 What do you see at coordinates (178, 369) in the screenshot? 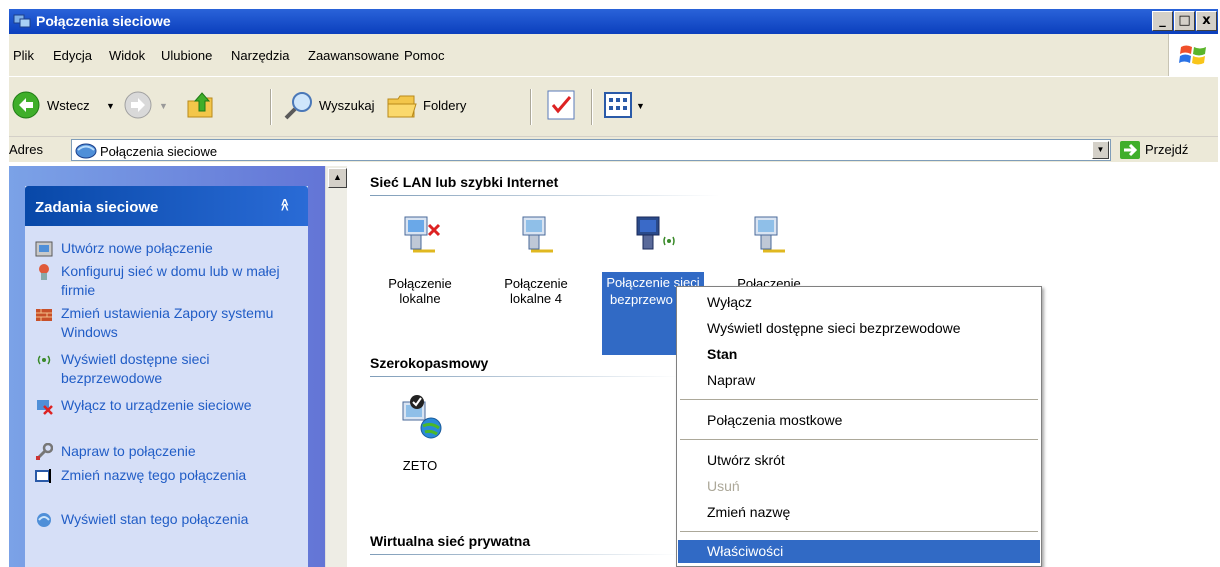
I see `task-label: Wyświetl dostępne sieci bezprzewodowe` at bounding box center [178, 369].